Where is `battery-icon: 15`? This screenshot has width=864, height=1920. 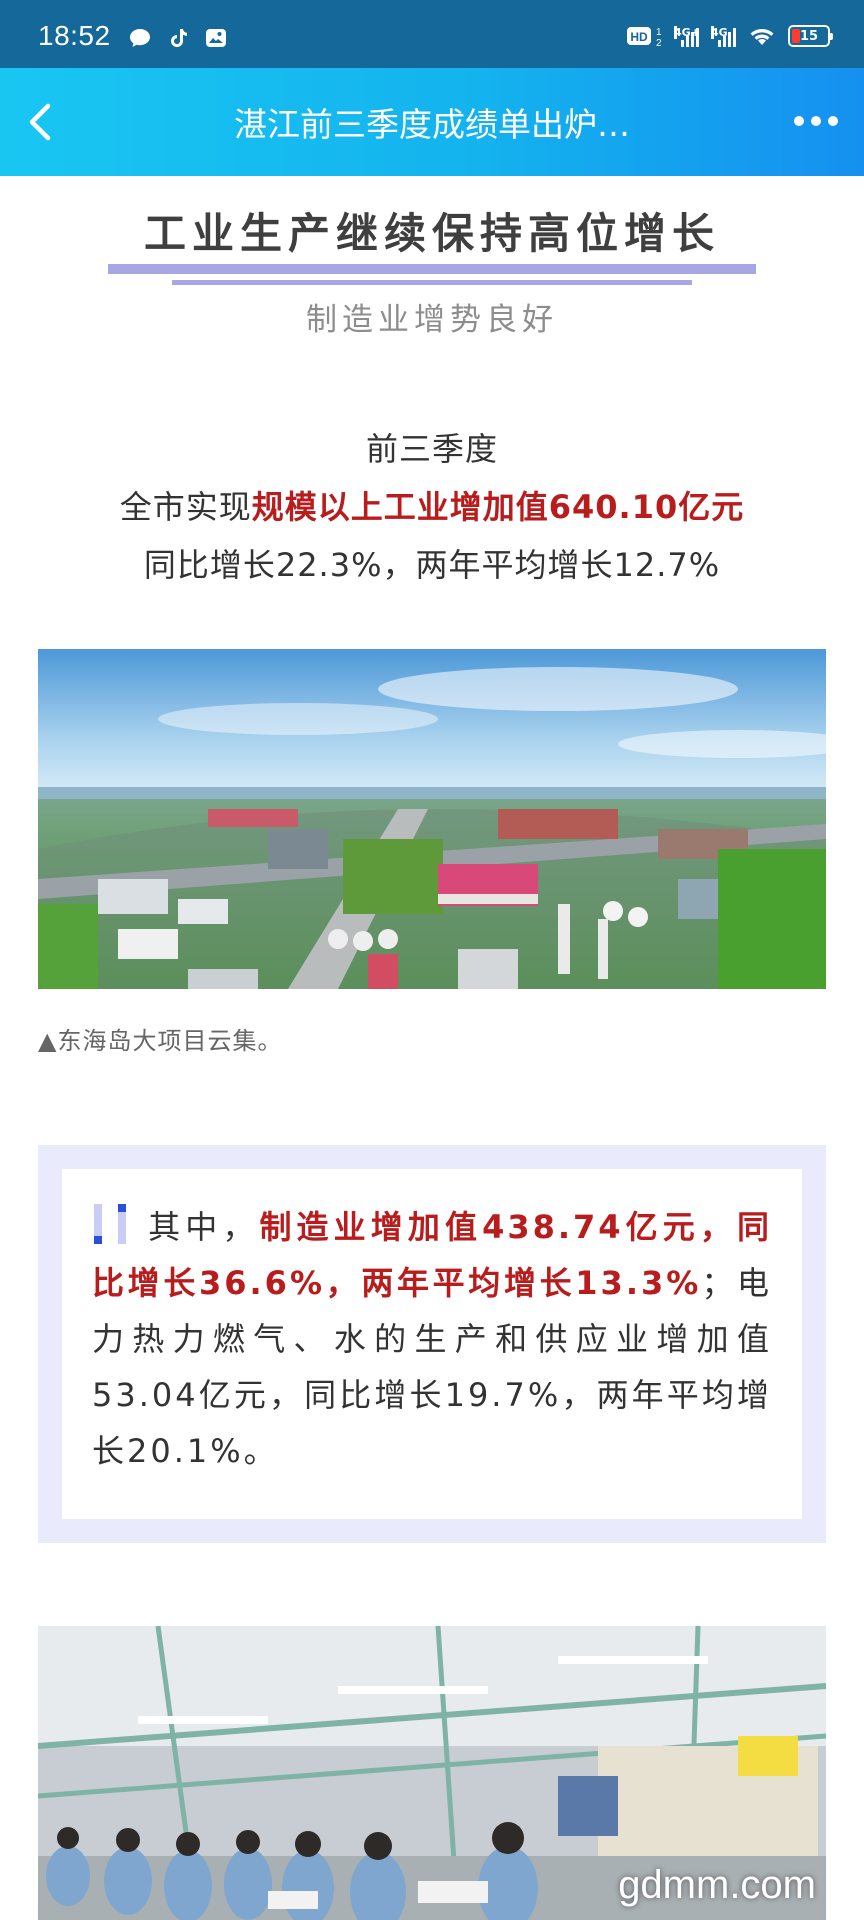 battery-icon: 15 is located at coordinates (810, 36).